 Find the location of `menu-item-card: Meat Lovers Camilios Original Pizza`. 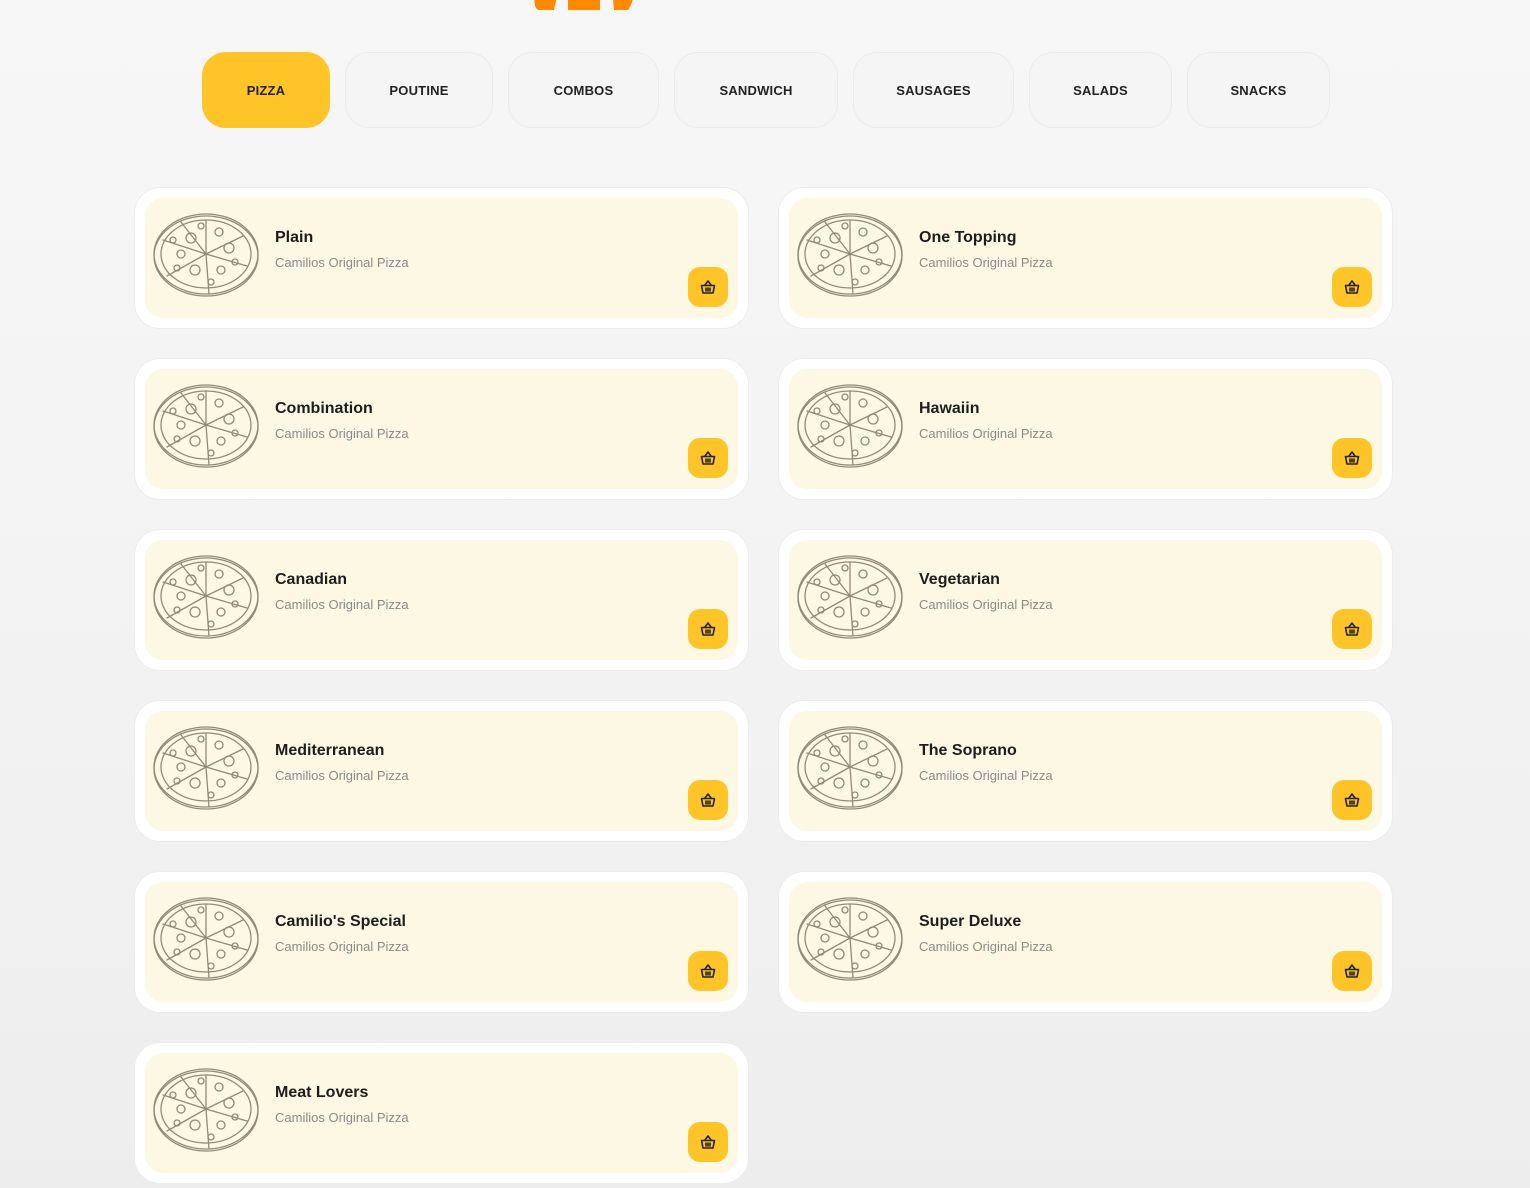

menu-item-card: Meat Lovers Camilios Original Pizza is located at coordinates (441, 1113).